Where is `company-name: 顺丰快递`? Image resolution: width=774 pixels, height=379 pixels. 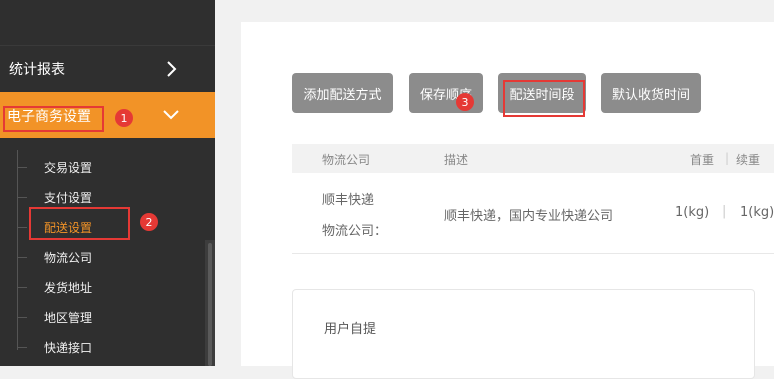
company-name: 顺丰快递 is located at coordinates (348, 200).